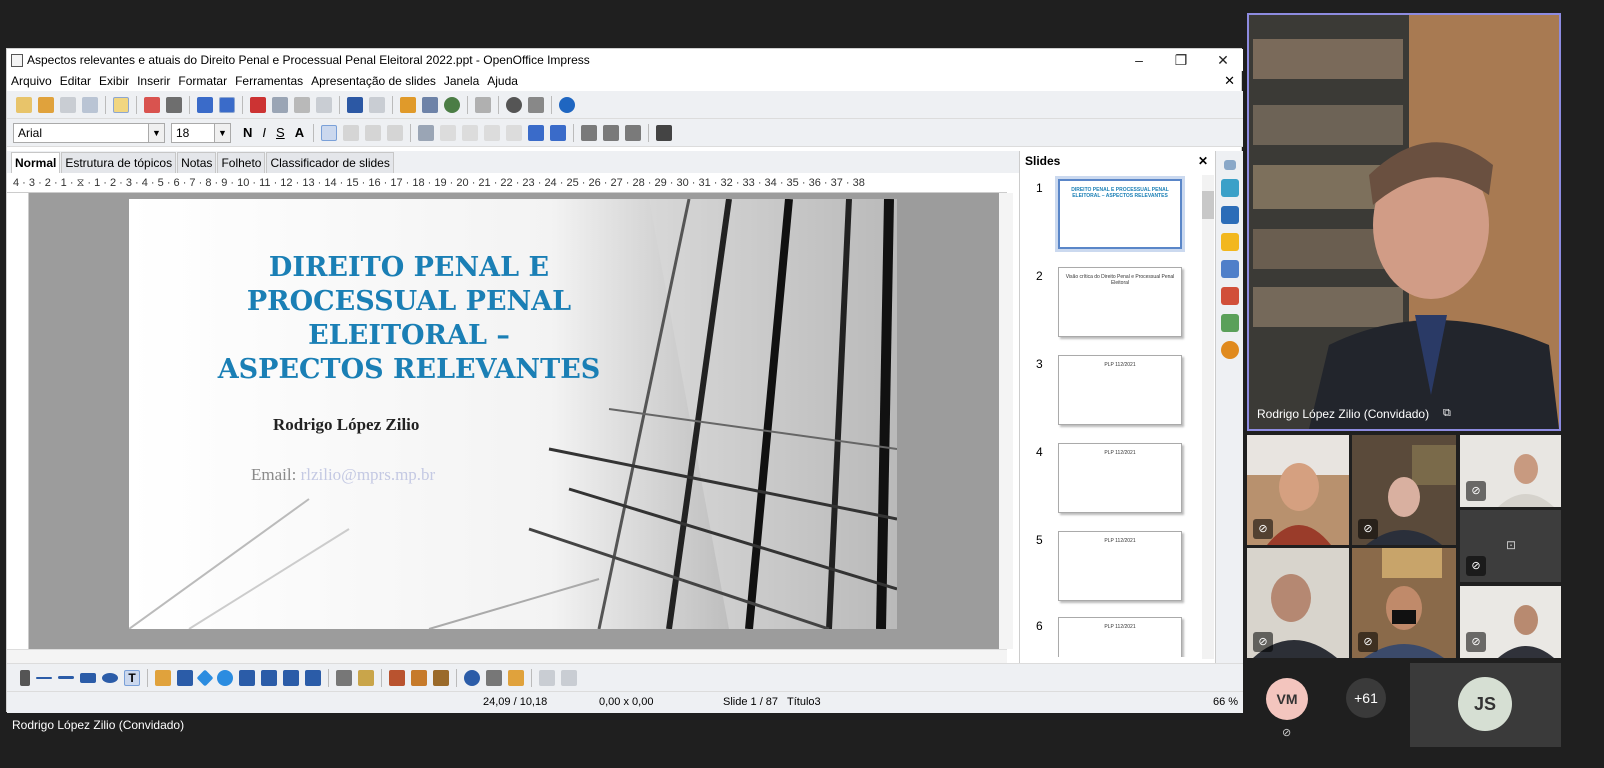  What do you see at coordinates (1229, 323) in the screenshot?
I see `gallery-icon` at bounding box center [1229, 323].